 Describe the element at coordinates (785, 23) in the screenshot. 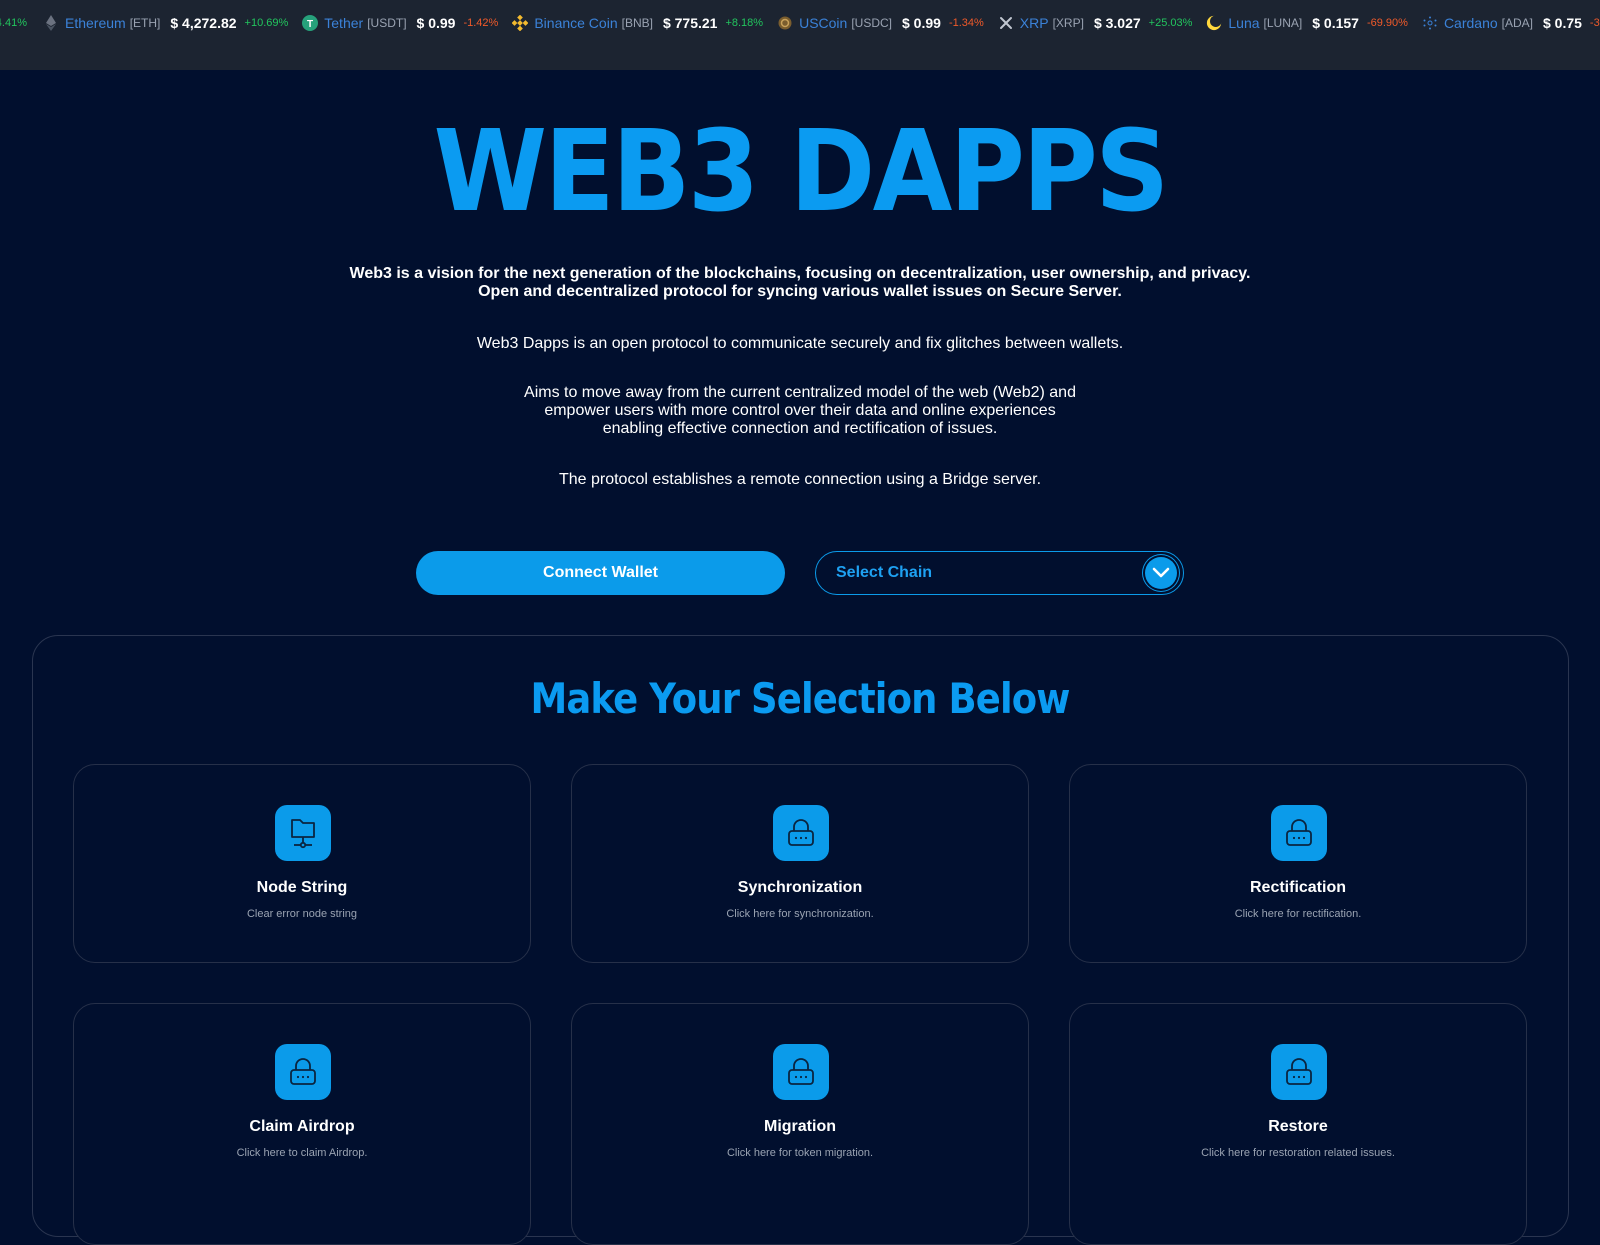

I see `usdc-icon` at that location.